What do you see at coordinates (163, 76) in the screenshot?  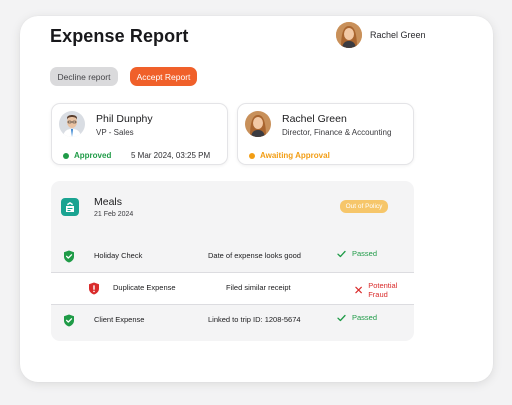 I see `accept-report-button: Accept Report` at bounding box center [163, 76].